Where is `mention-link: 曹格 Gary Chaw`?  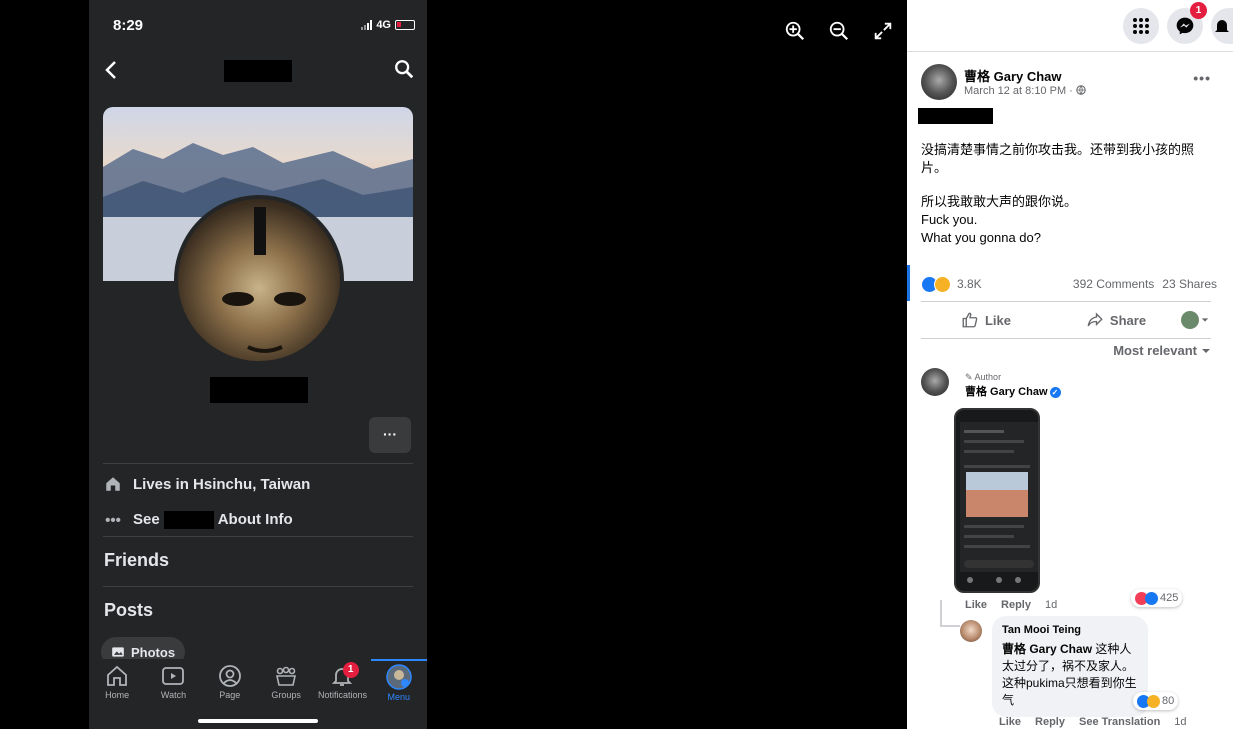
mention-link: 曹格 Gary Chaw is located at coordinates (1047, 649).